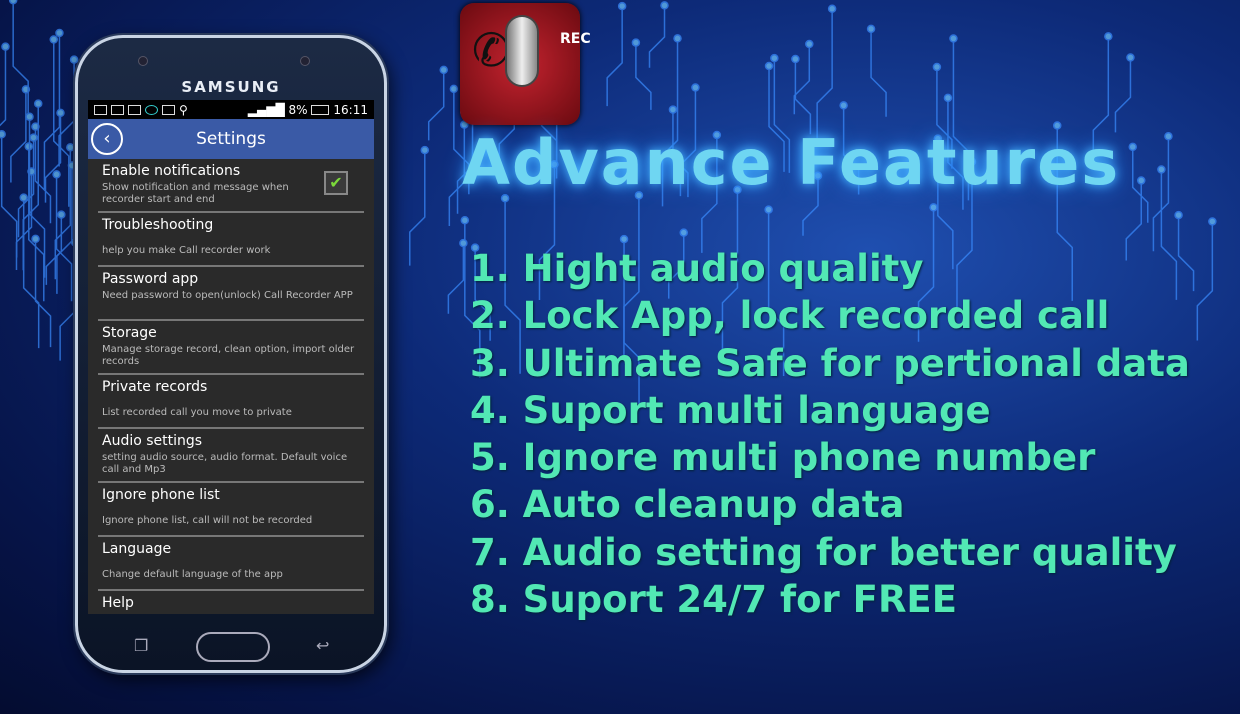  I want to click on settings-item-desc: help you make Call recorder work, so click(186, 250).